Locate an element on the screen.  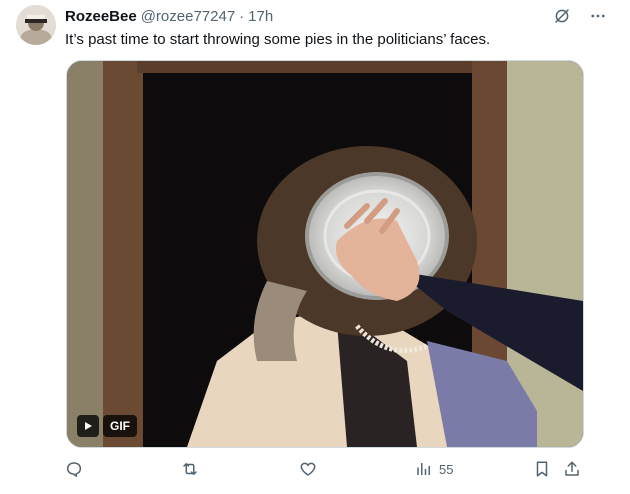
heart-icon is located at coordinates (308, 469).